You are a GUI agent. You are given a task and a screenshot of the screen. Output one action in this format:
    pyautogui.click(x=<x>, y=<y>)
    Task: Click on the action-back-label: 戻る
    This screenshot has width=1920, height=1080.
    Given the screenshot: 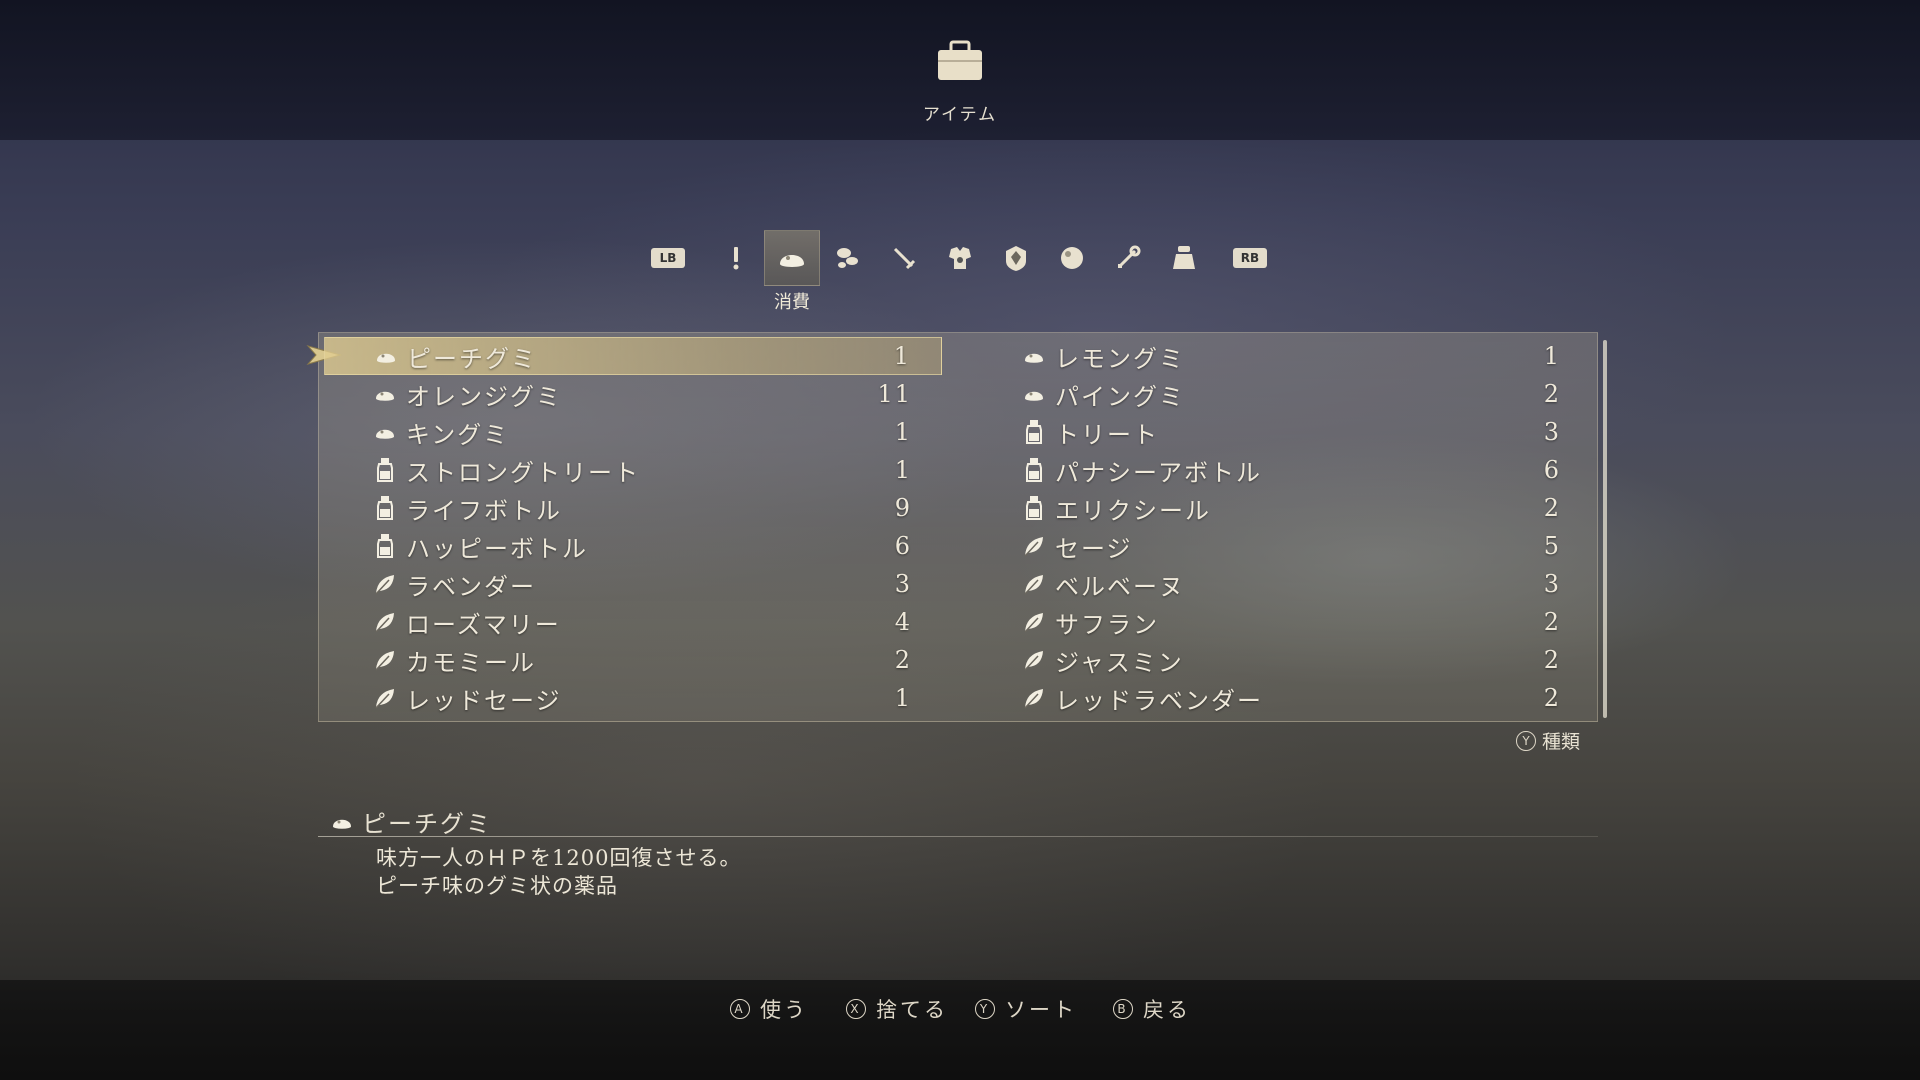 What is the action you would take?
    pyautogui.click(x=1167, y=1010)
    